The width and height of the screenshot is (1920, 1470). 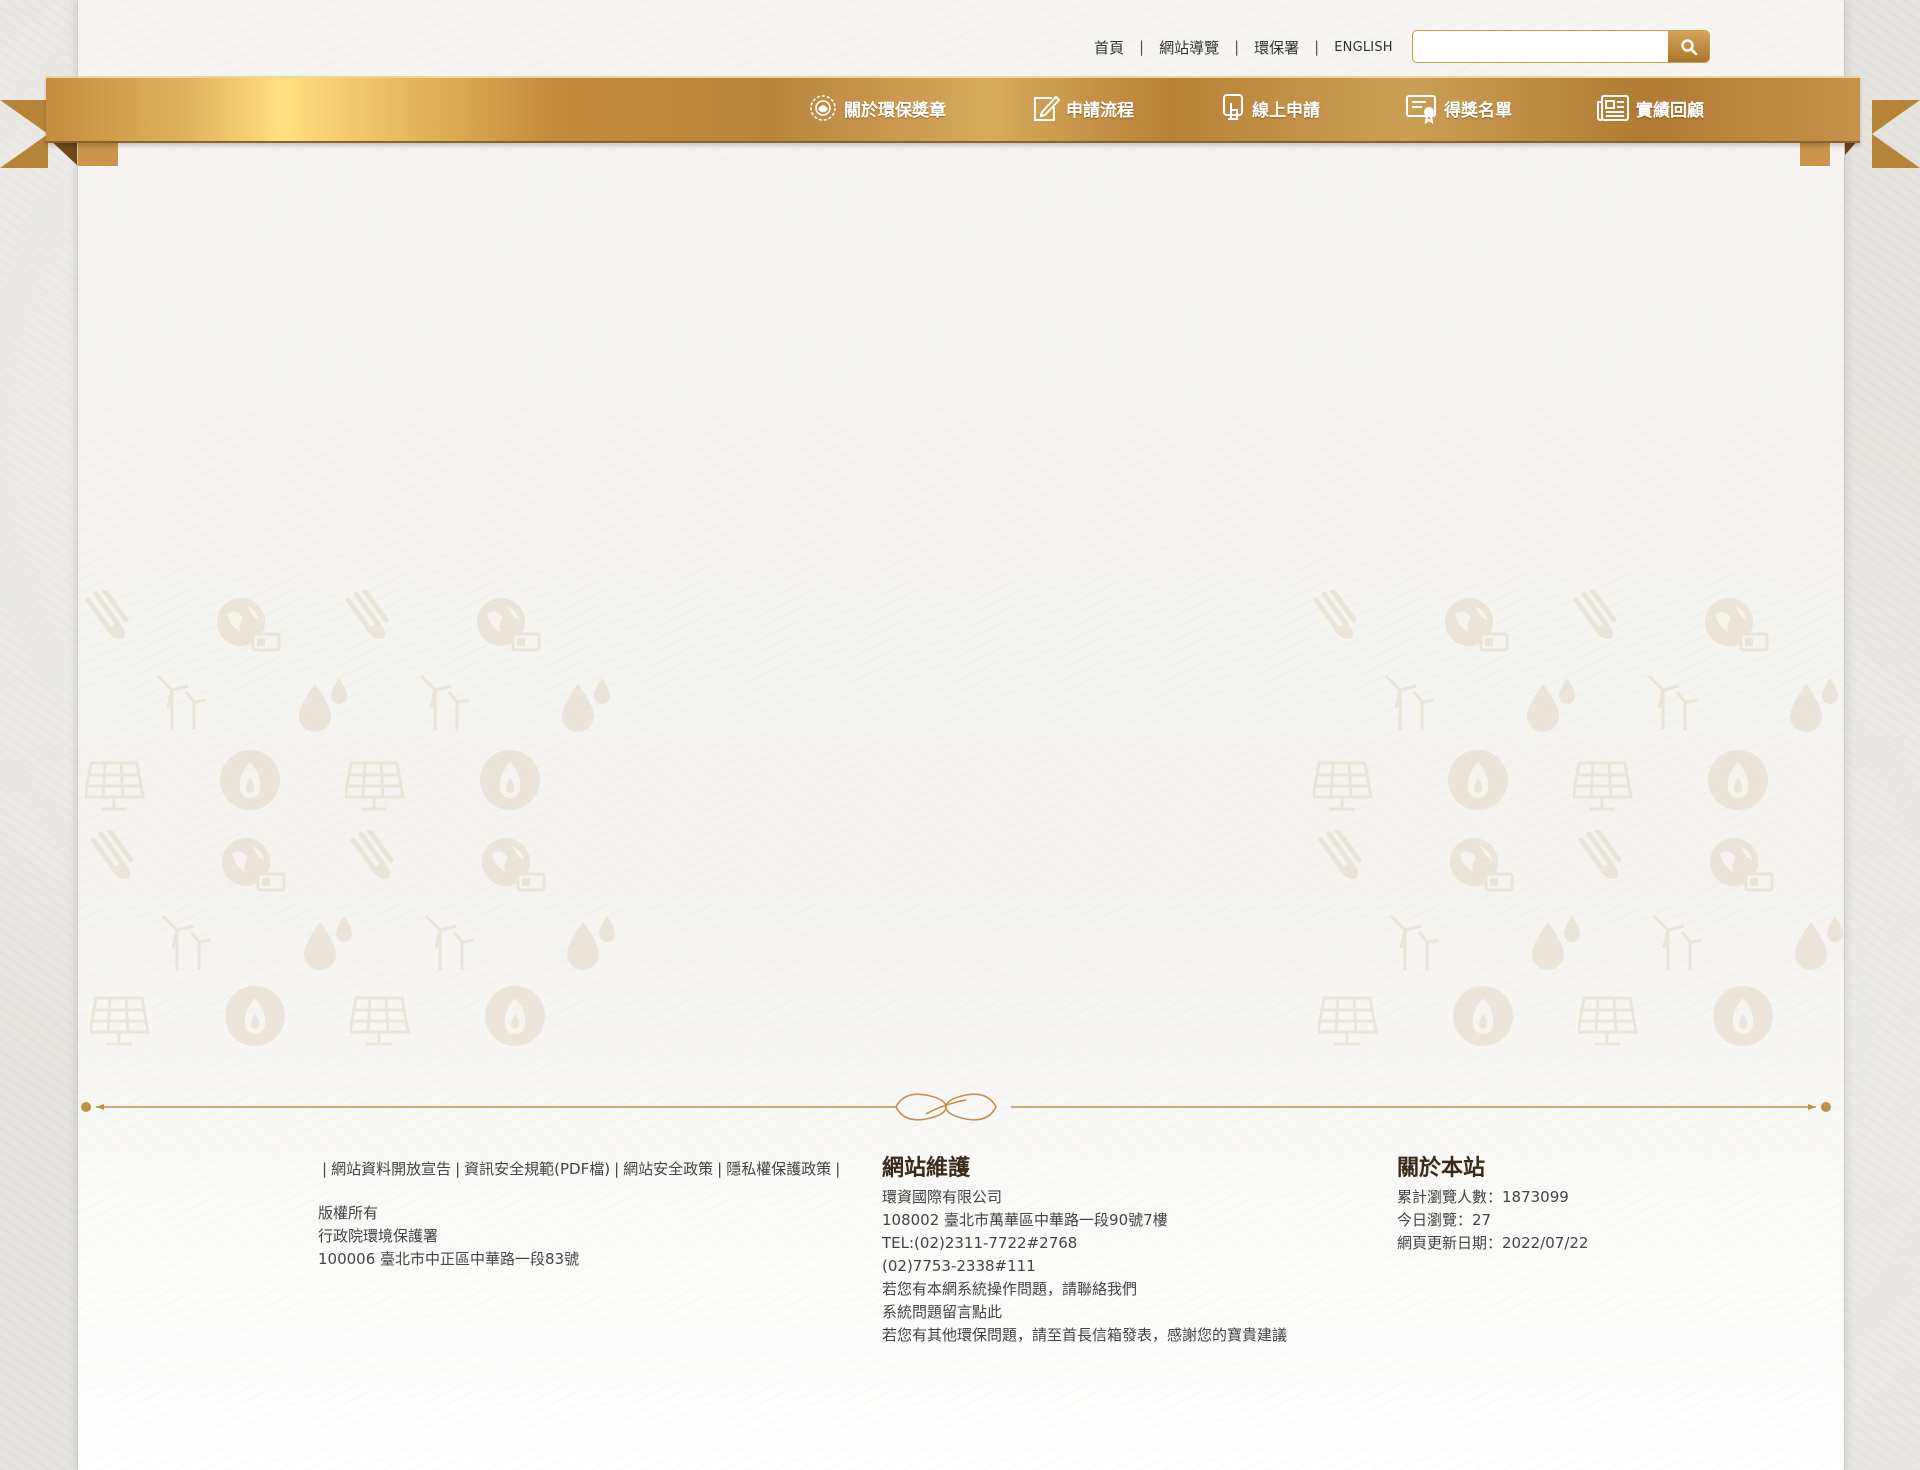 I want to click on main-nav-about: 關於環保獎章, so click(x=876, y=108).